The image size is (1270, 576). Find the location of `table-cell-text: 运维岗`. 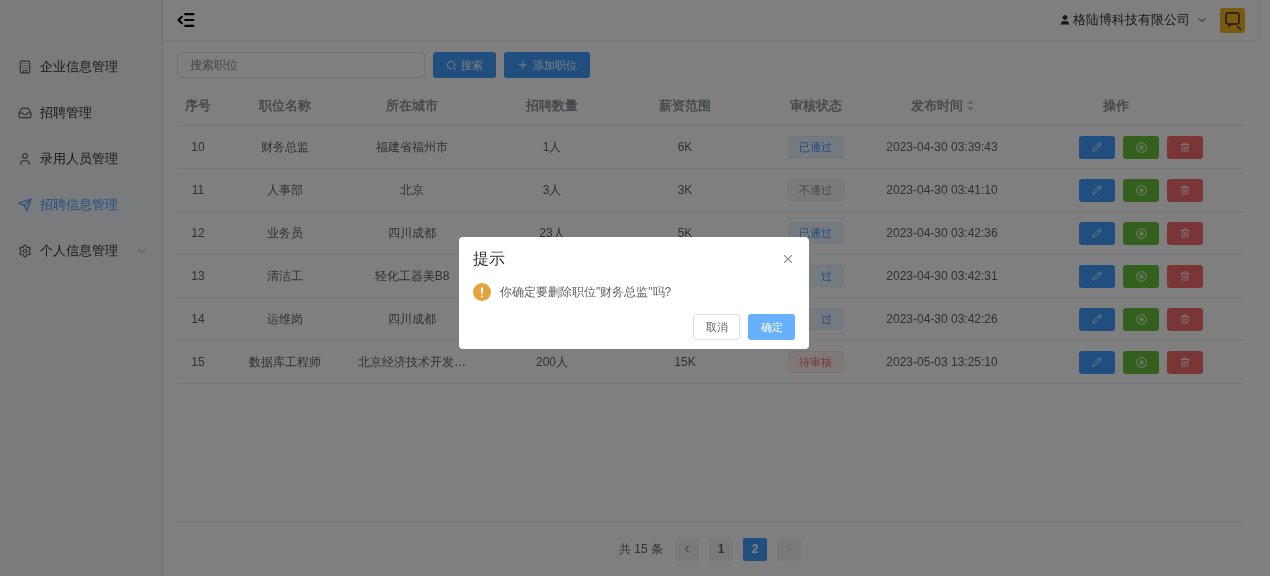

table-cell-text: 运维岗 is located at coordinates (285, 319).